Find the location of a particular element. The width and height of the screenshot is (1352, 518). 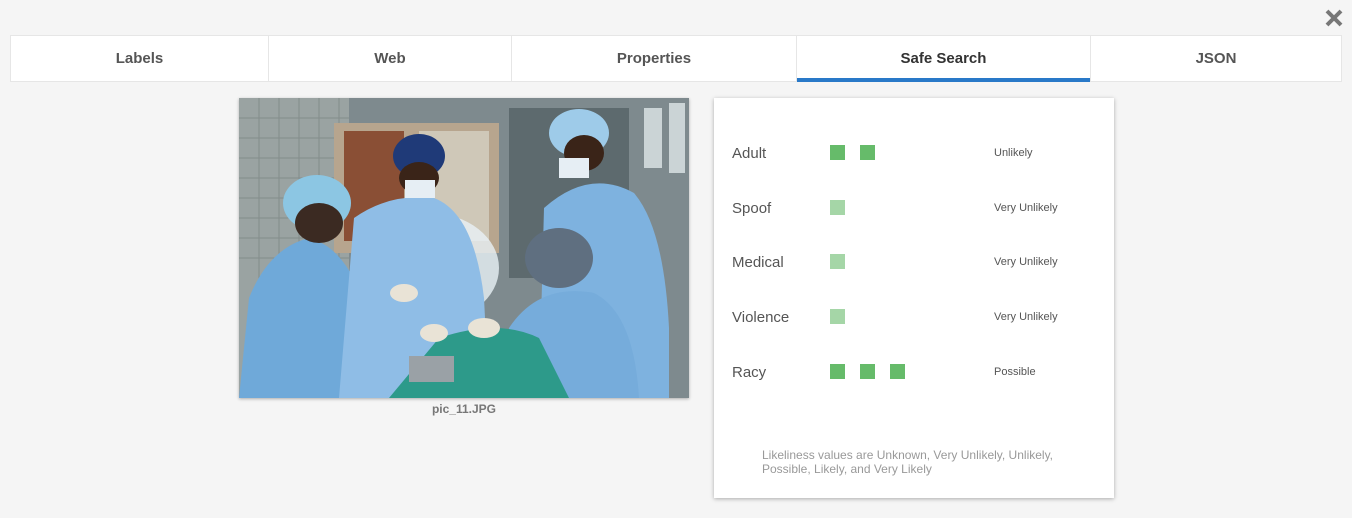

row-label: Racy is located at coordinates (749, 372).